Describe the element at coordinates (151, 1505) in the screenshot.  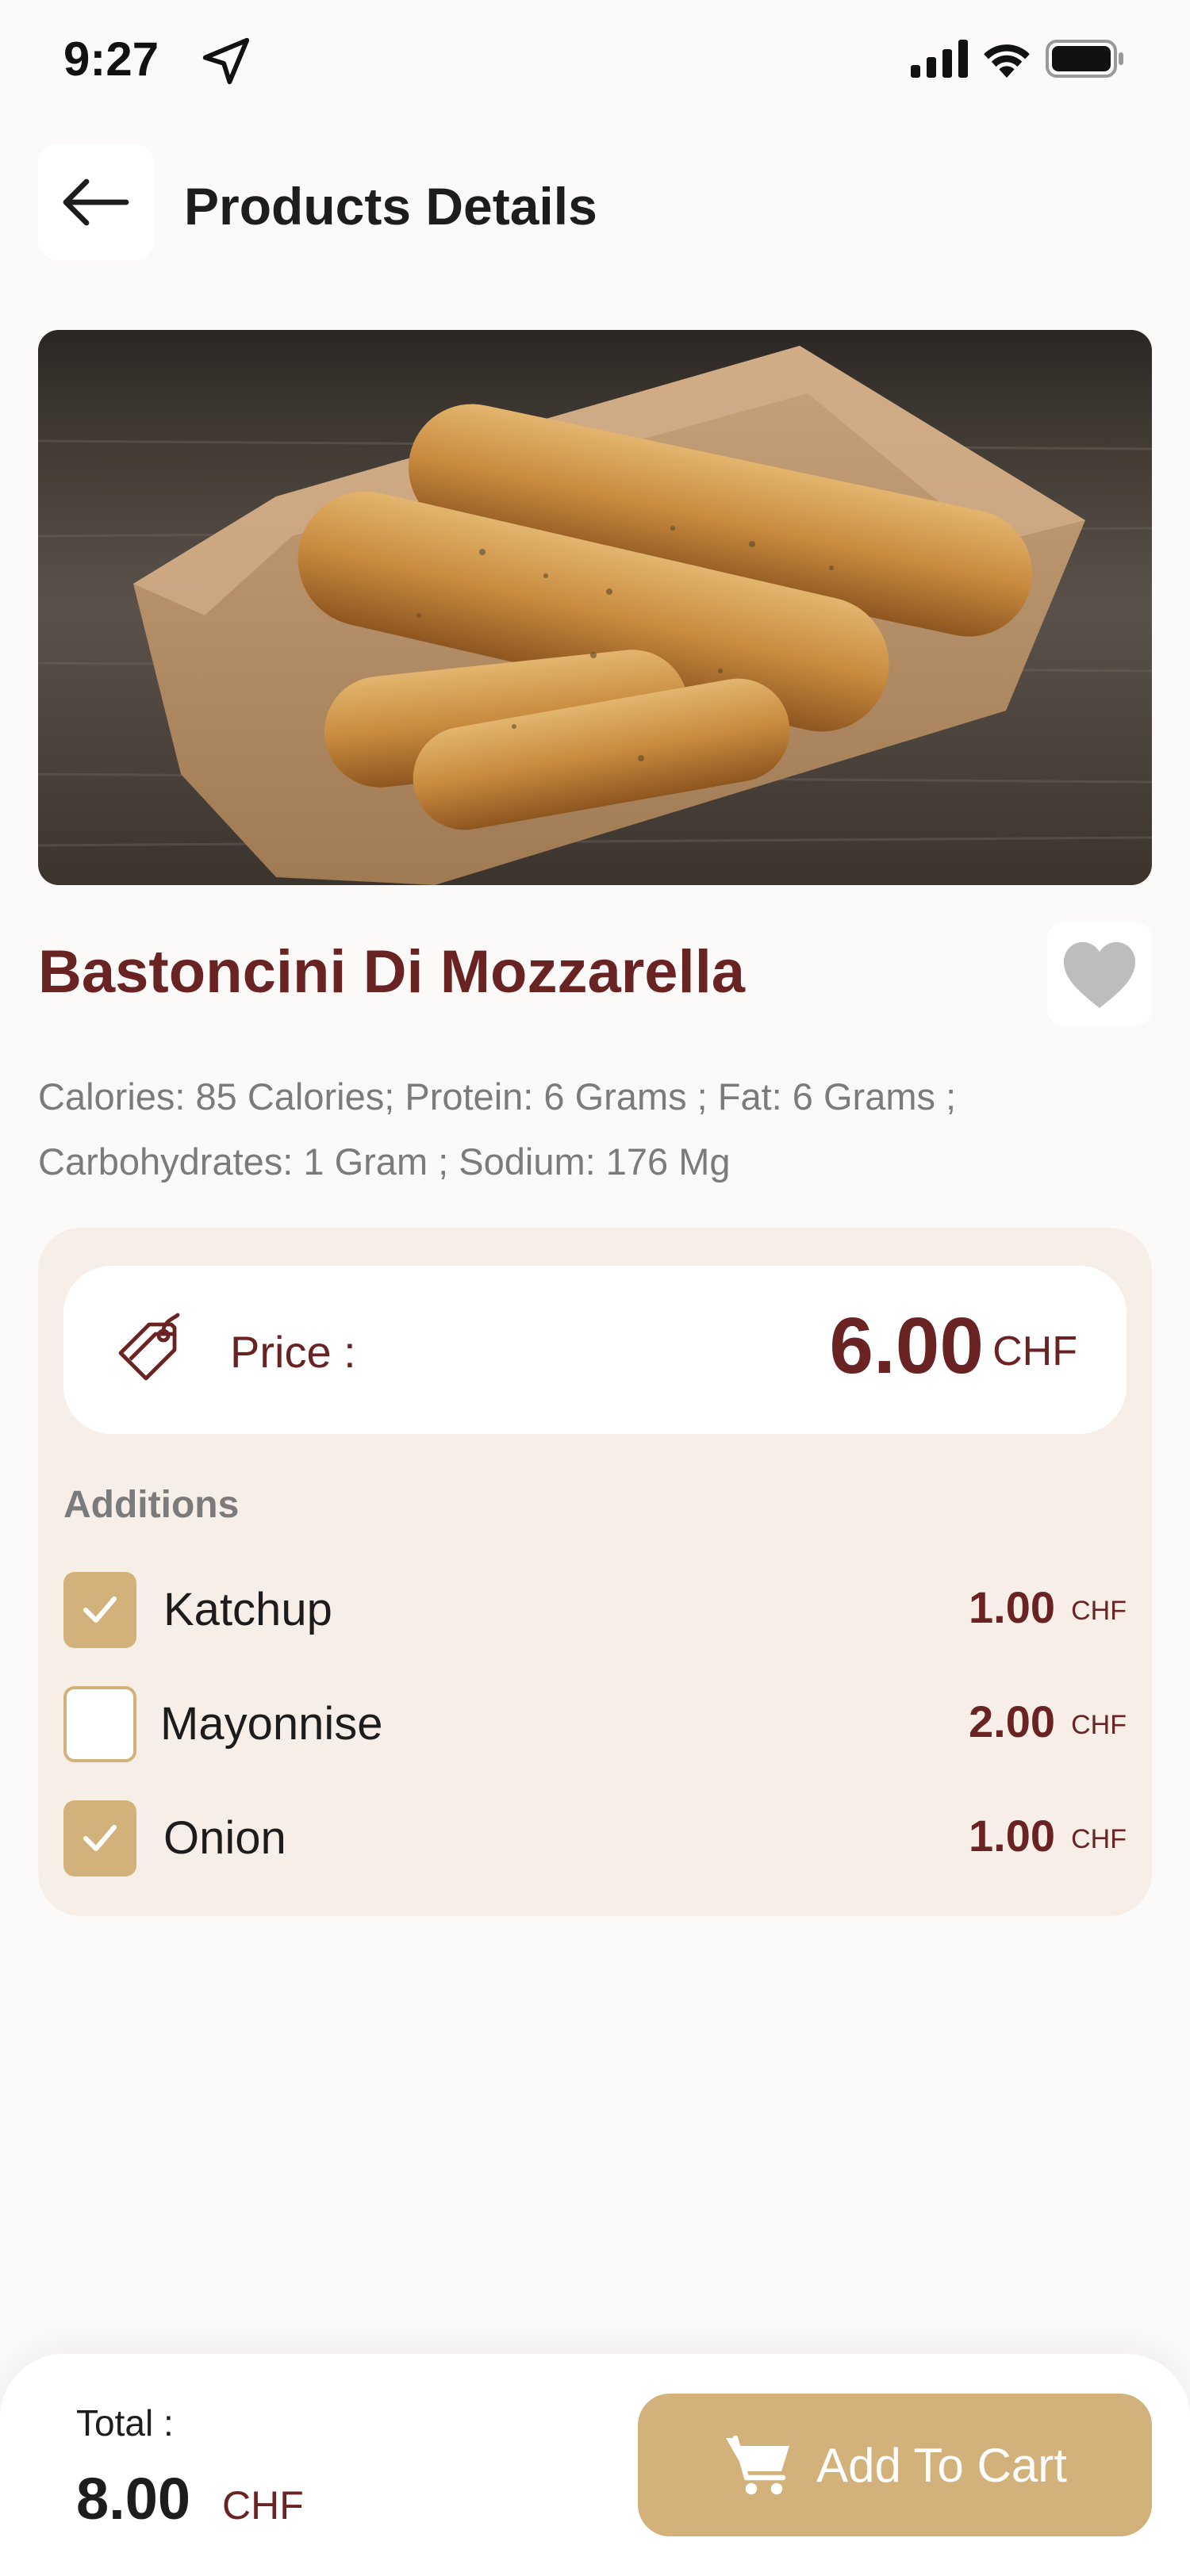
I see `additions-title: Additions` at that location.